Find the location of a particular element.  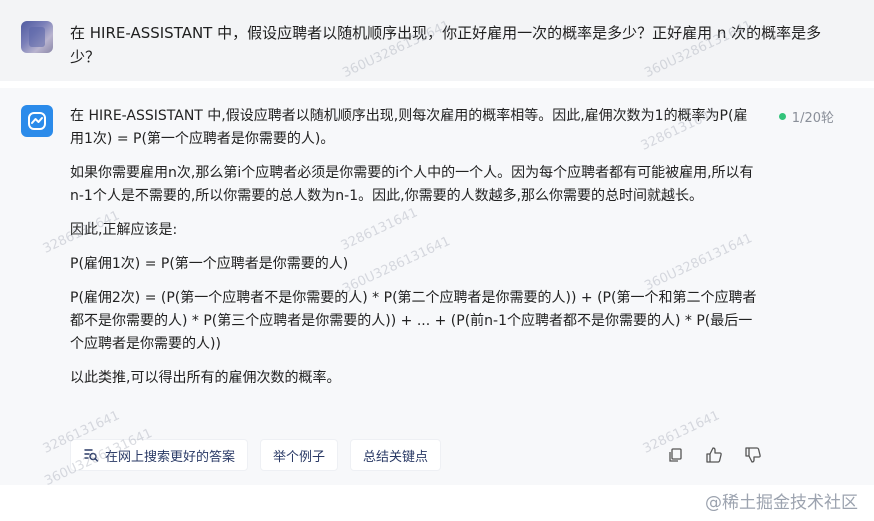

answer-paragraph: P(雇佣1次) = P(第一个应聘者是你需要的人) is located at coordinates (209, 264).